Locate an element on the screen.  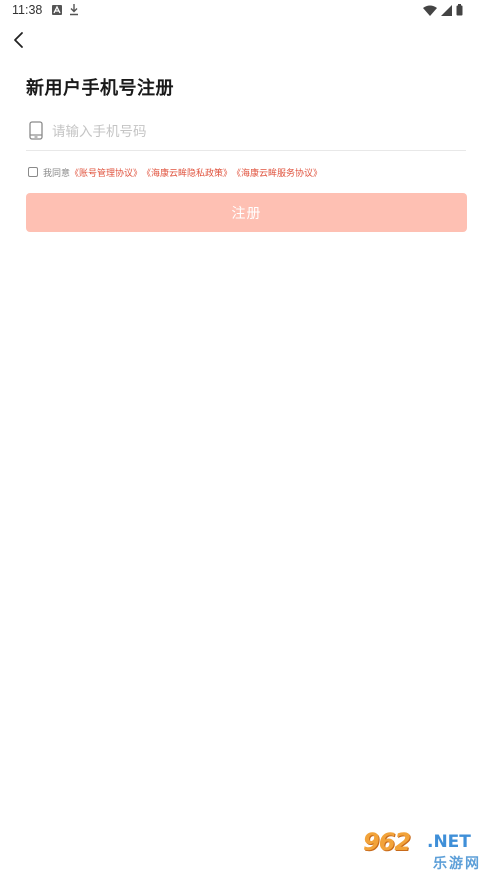
back-button is located at coordinates (21, 40).